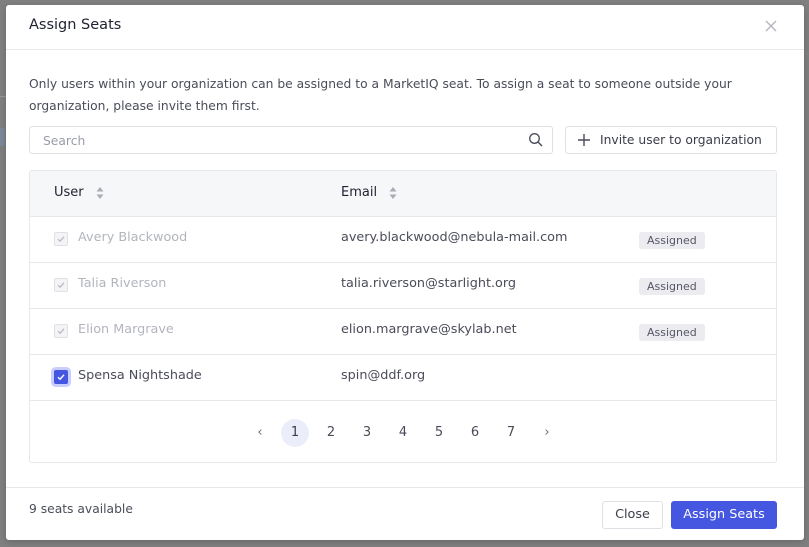 The height and width of the screenshot is (547, 809). What do you see at coordinates (331, 433) in the screenshot?
I see `page-button: 2` at bounding box center [331, 433].